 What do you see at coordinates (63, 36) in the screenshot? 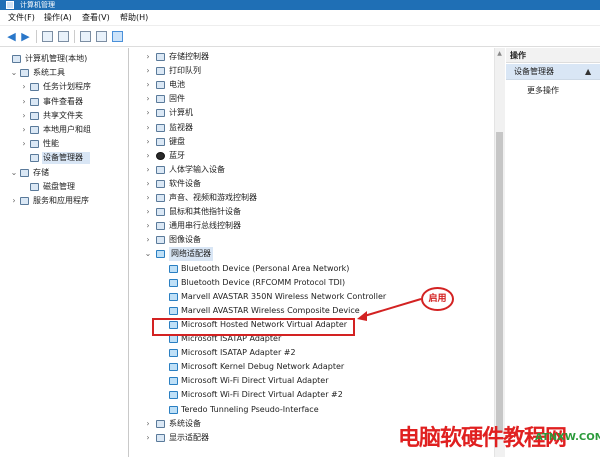
I see `show-hide-tree-icon` at bounding box center [63, 36].